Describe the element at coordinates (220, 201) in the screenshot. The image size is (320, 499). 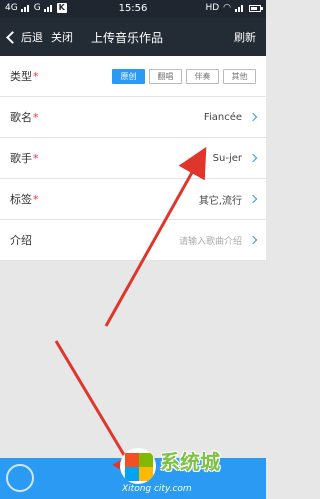
I see `tags-value: 其它,流行` at that location.